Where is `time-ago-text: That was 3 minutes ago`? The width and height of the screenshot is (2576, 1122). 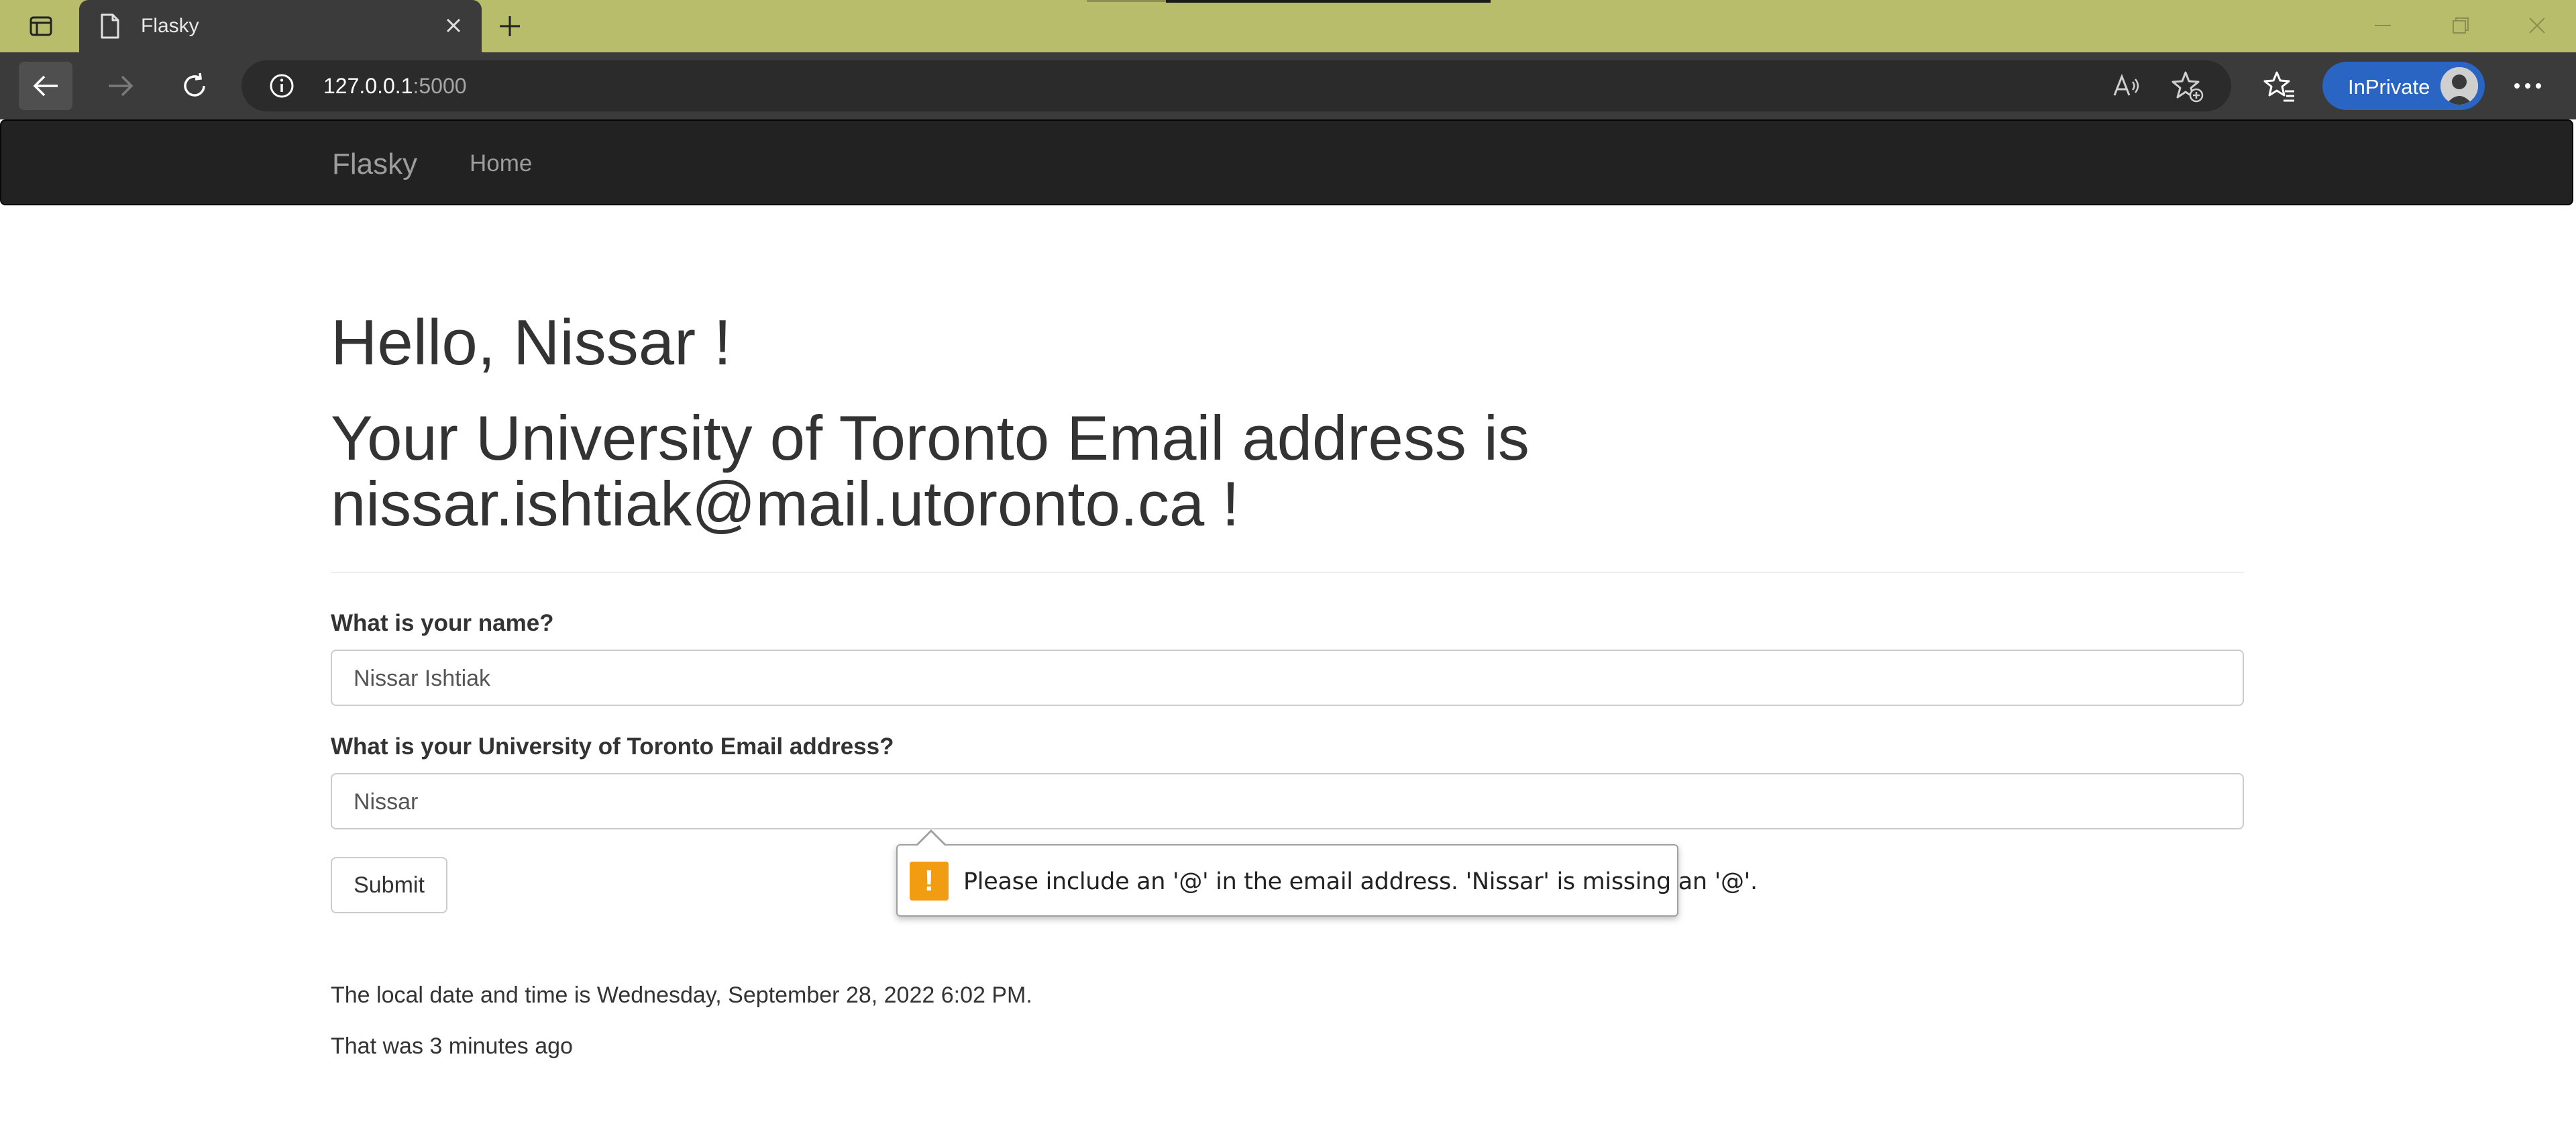 time-ago-text: That was 3 minutes ago is located at coordinates (452, 1046).